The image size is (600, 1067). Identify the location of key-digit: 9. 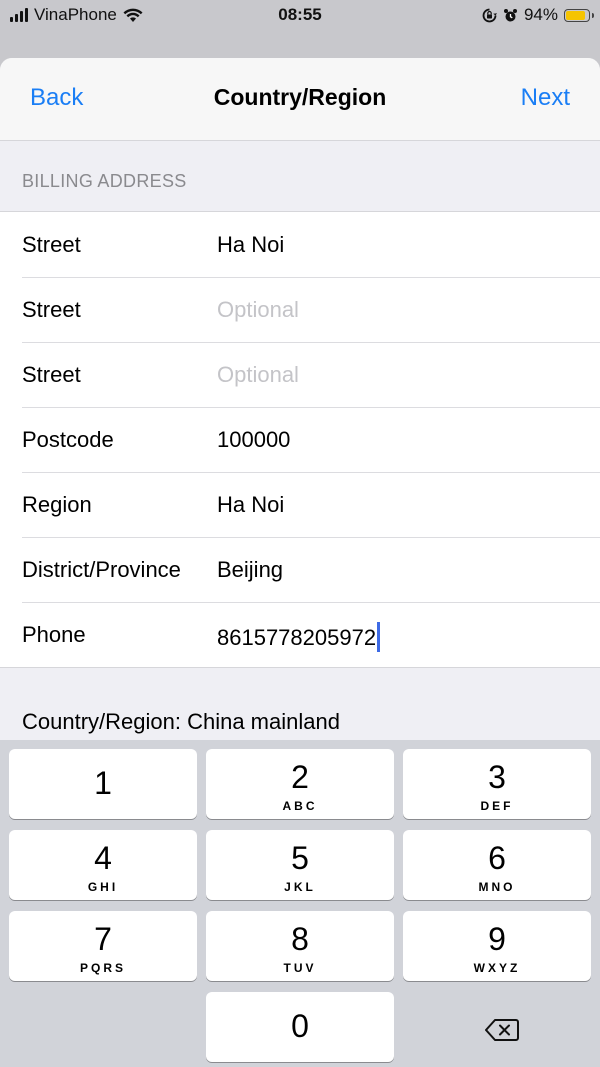
(497, 939).